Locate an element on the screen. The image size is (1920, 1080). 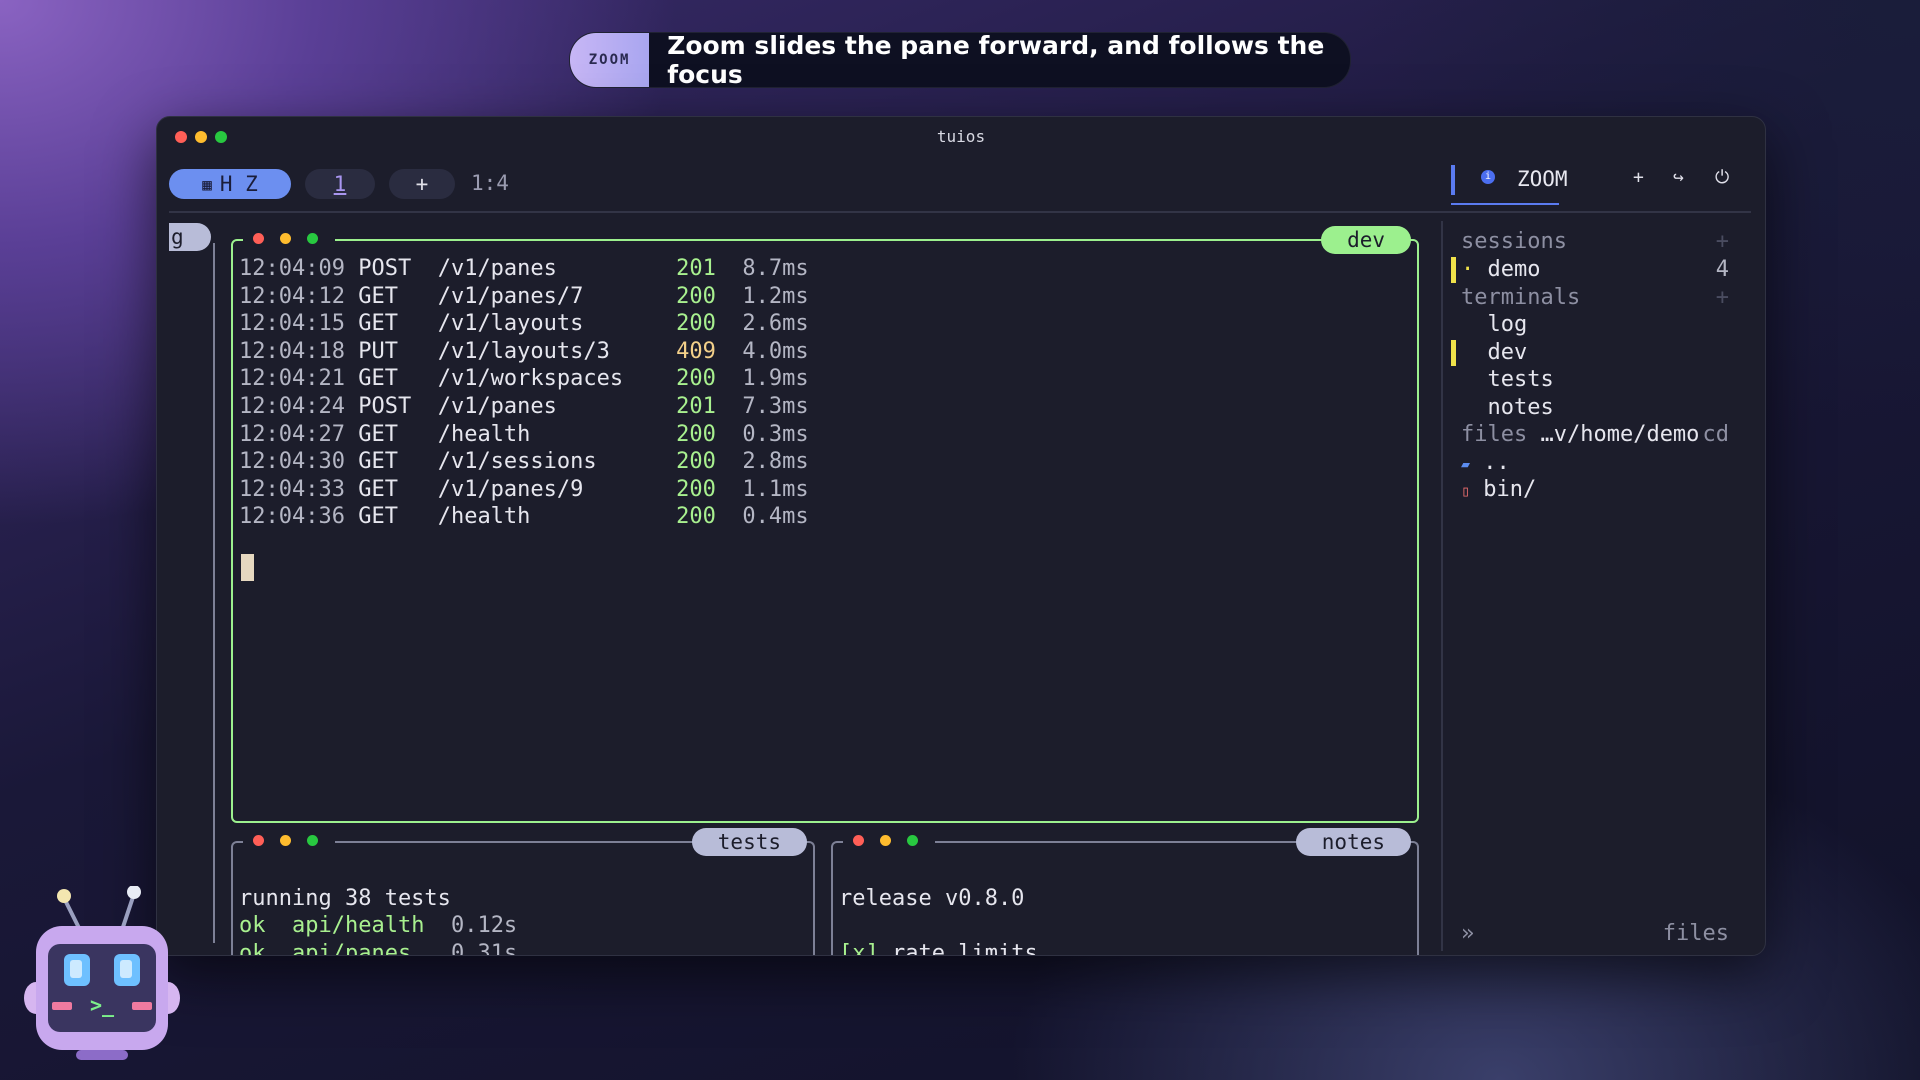
log-row: 12:04:36 GET /health 200 0.4ms is located at coordinates (524, 517).